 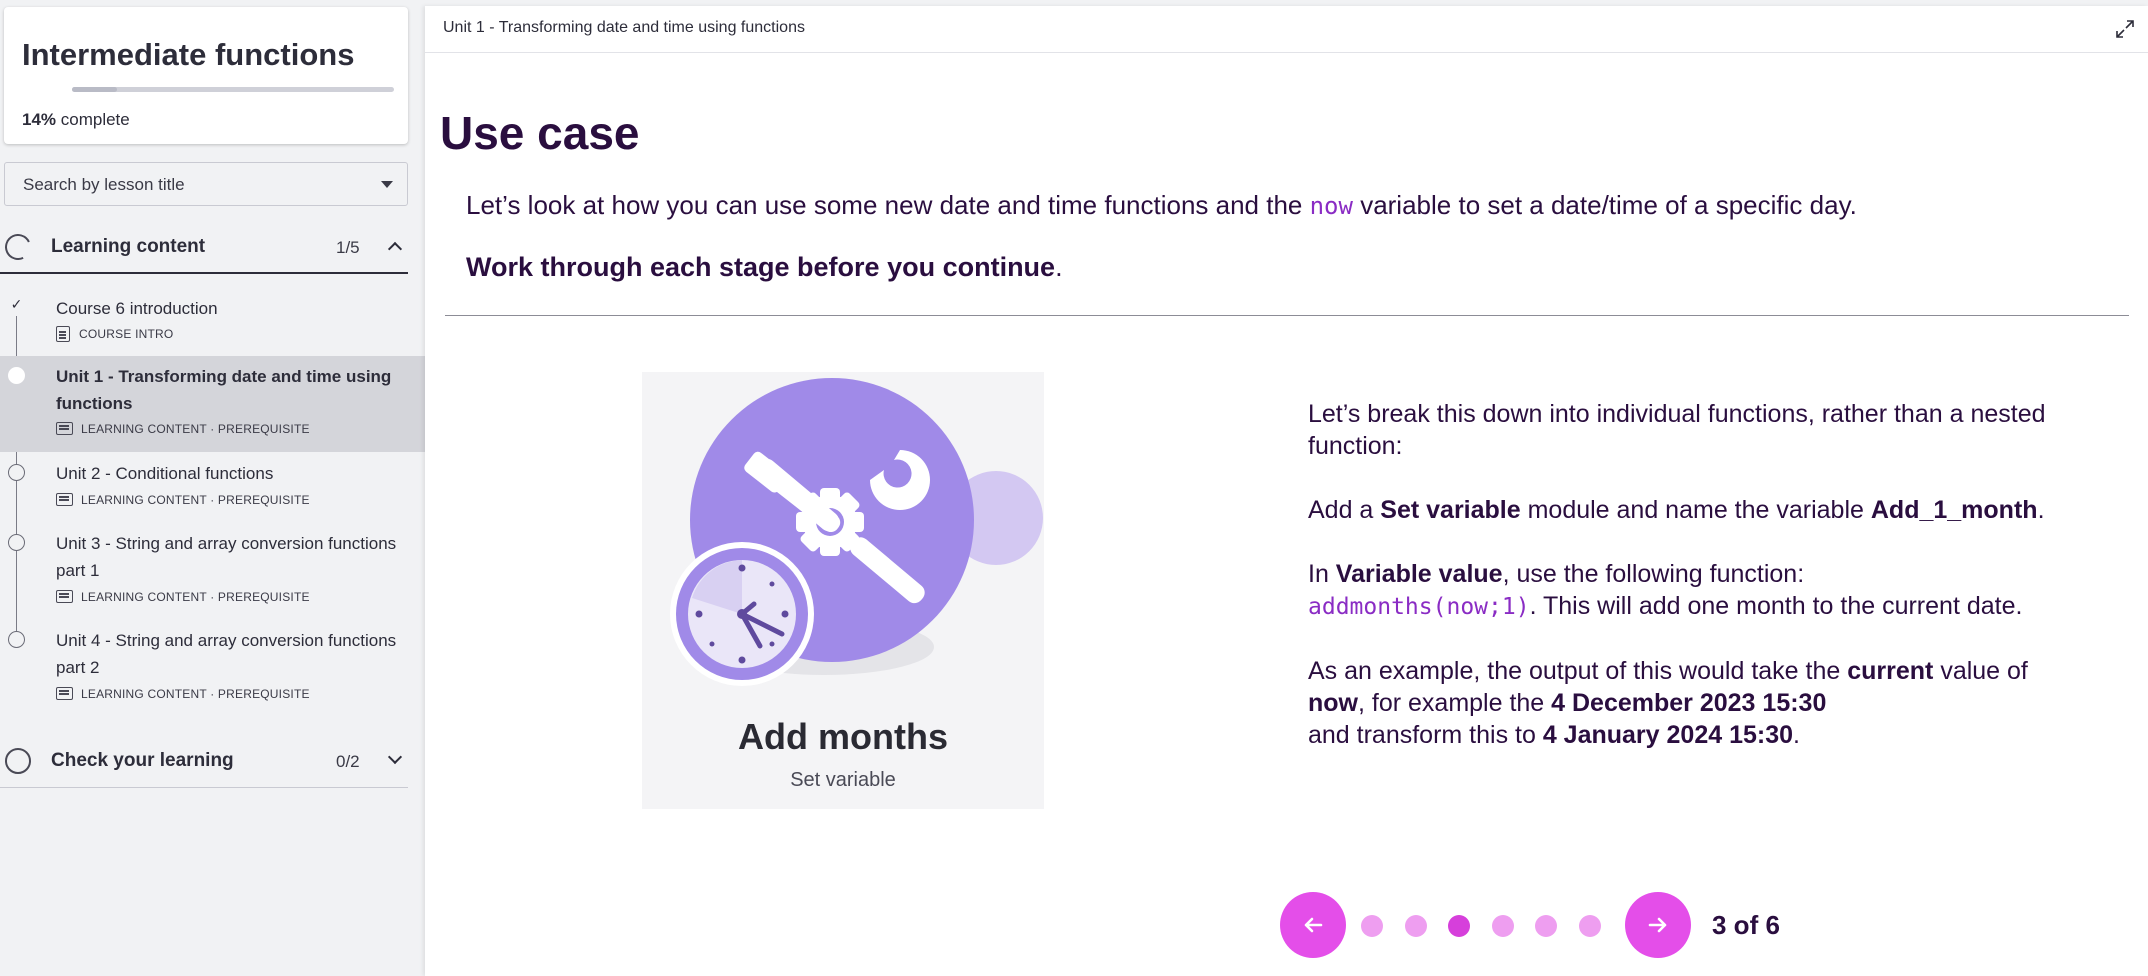 I want to click on course-card: Intermediate functions 14% complete, so click(x=206, y=75).